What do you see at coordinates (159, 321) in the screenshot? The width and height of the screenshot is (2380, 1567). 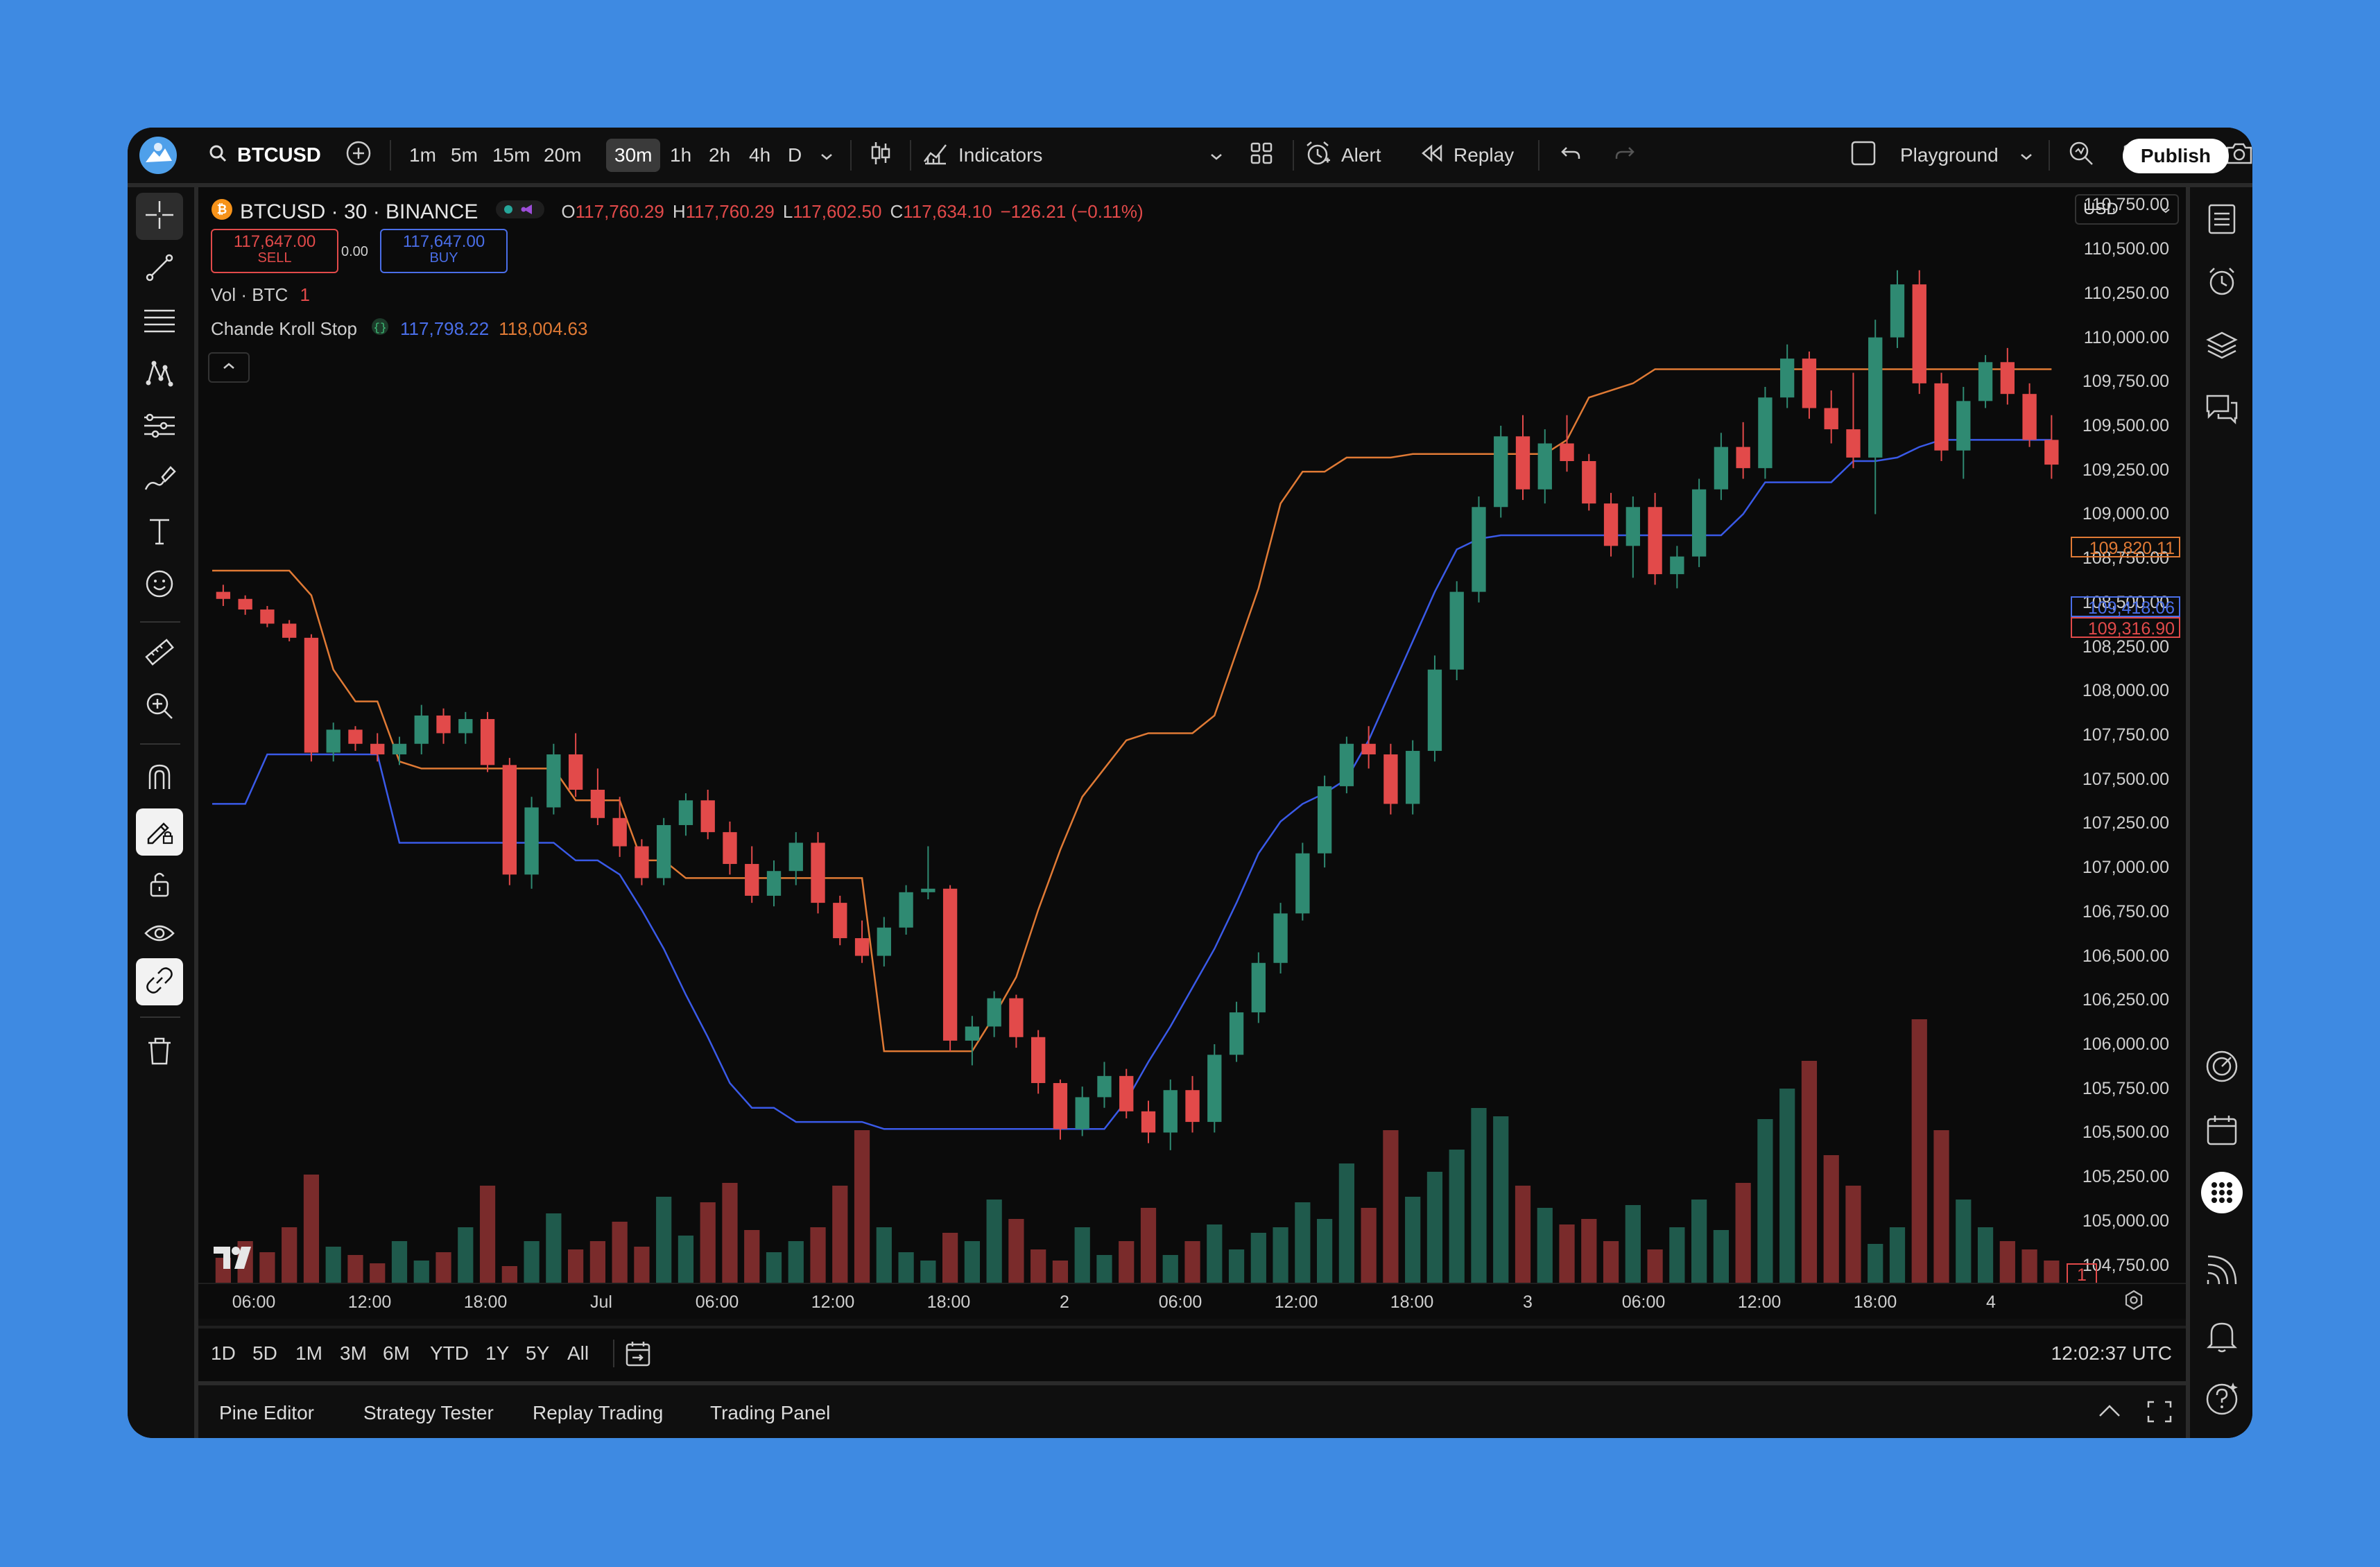 I see `fib-tool` at bounding box center [159, 321].